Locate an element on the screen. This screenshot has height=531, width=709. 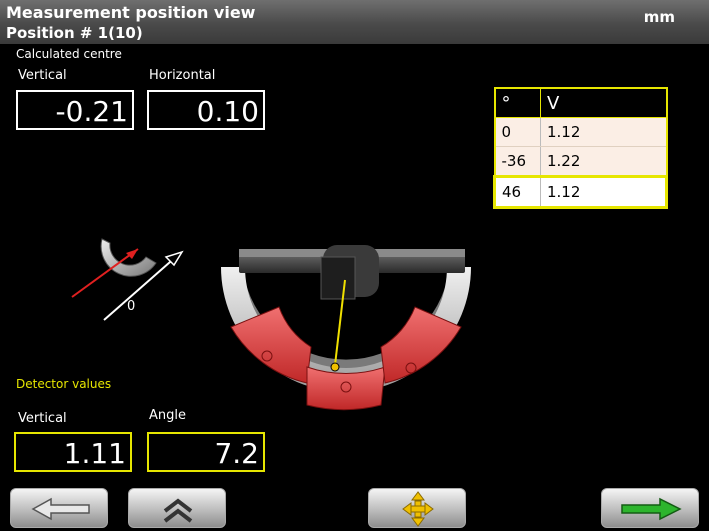
row-angle: 46 is located at coordinates (517, 192).